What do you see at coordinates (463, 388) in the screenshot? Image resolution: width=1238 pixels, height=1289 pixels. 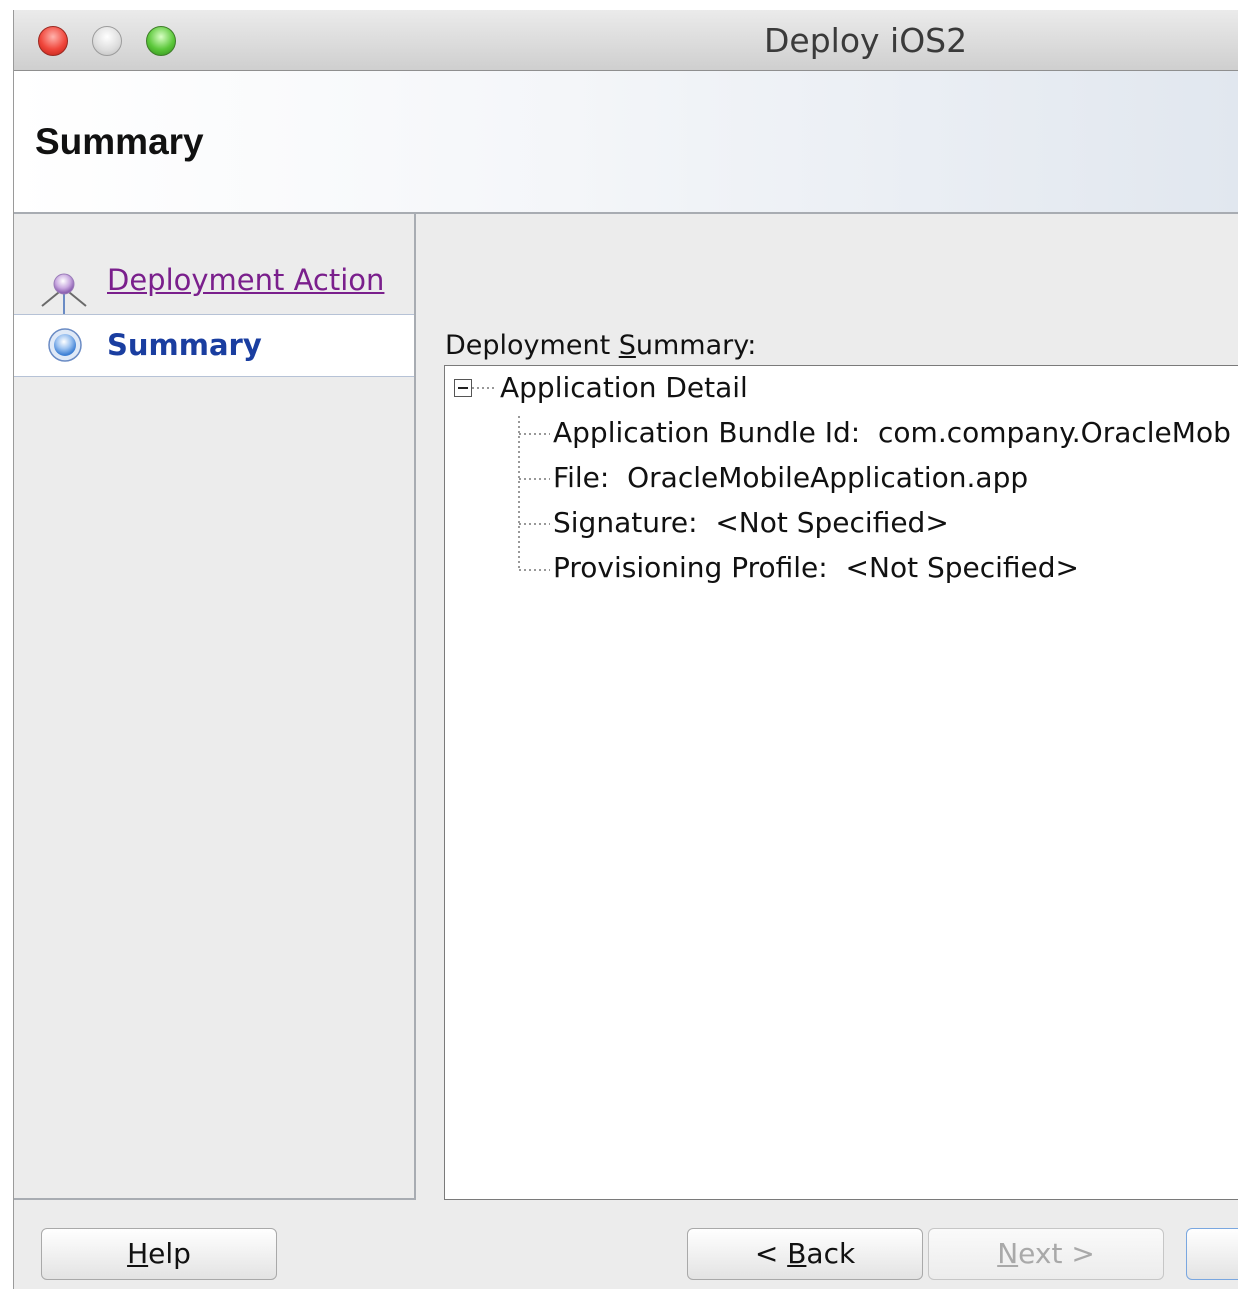 I see `tree-collapse-icon` at bounding box center [463, 388].